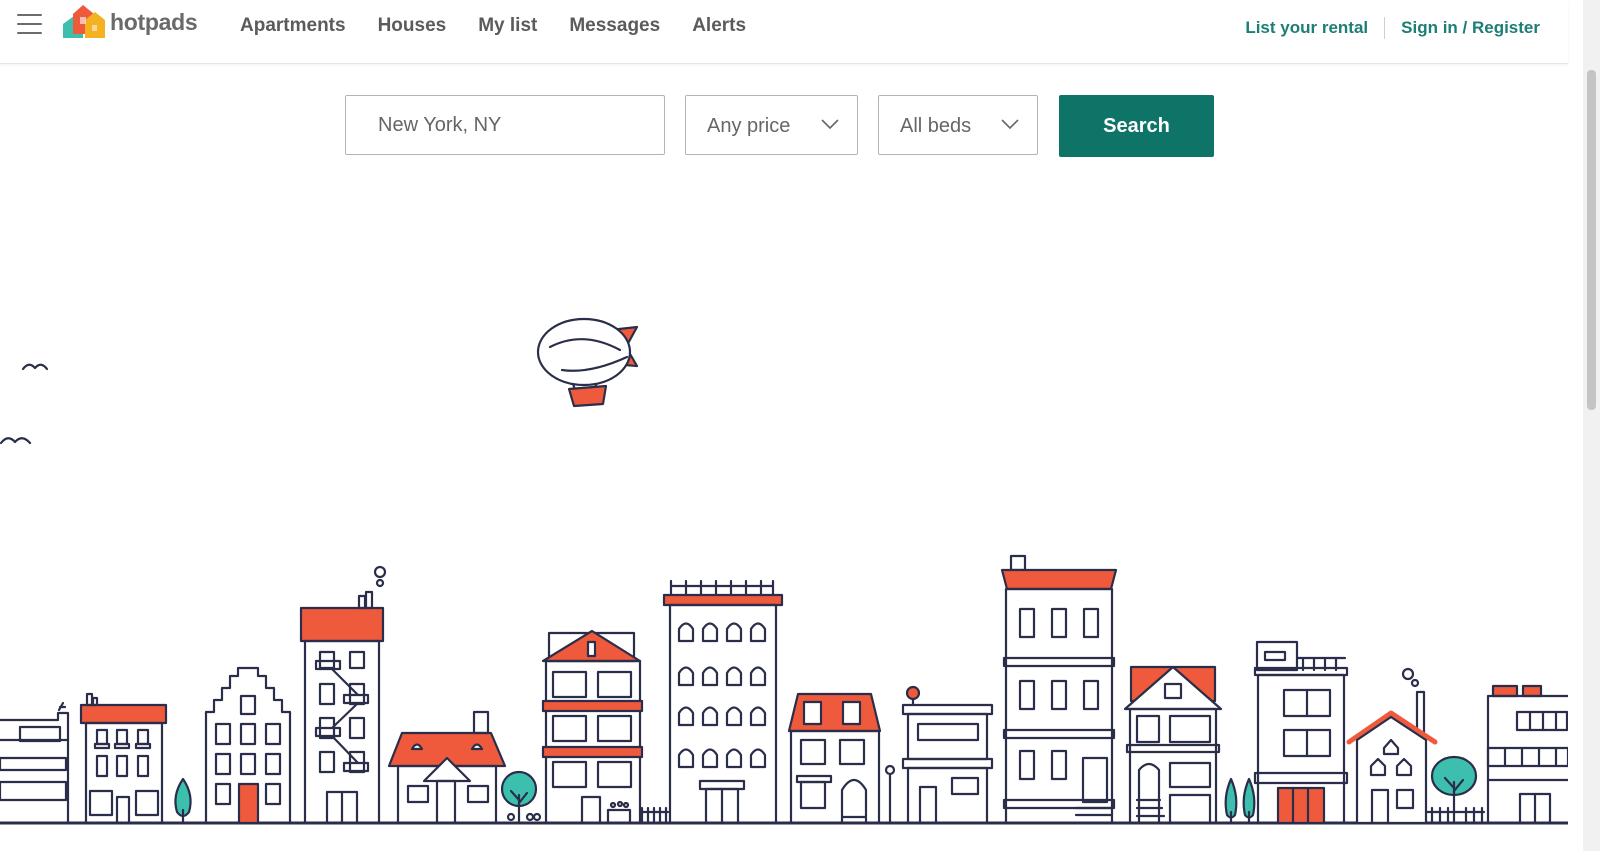 Image resolution: width=1600 pixels, height=851 pixels. Describe the element at coordinates (890, 794) in the screenshot. I see `lamp-post` at that location.